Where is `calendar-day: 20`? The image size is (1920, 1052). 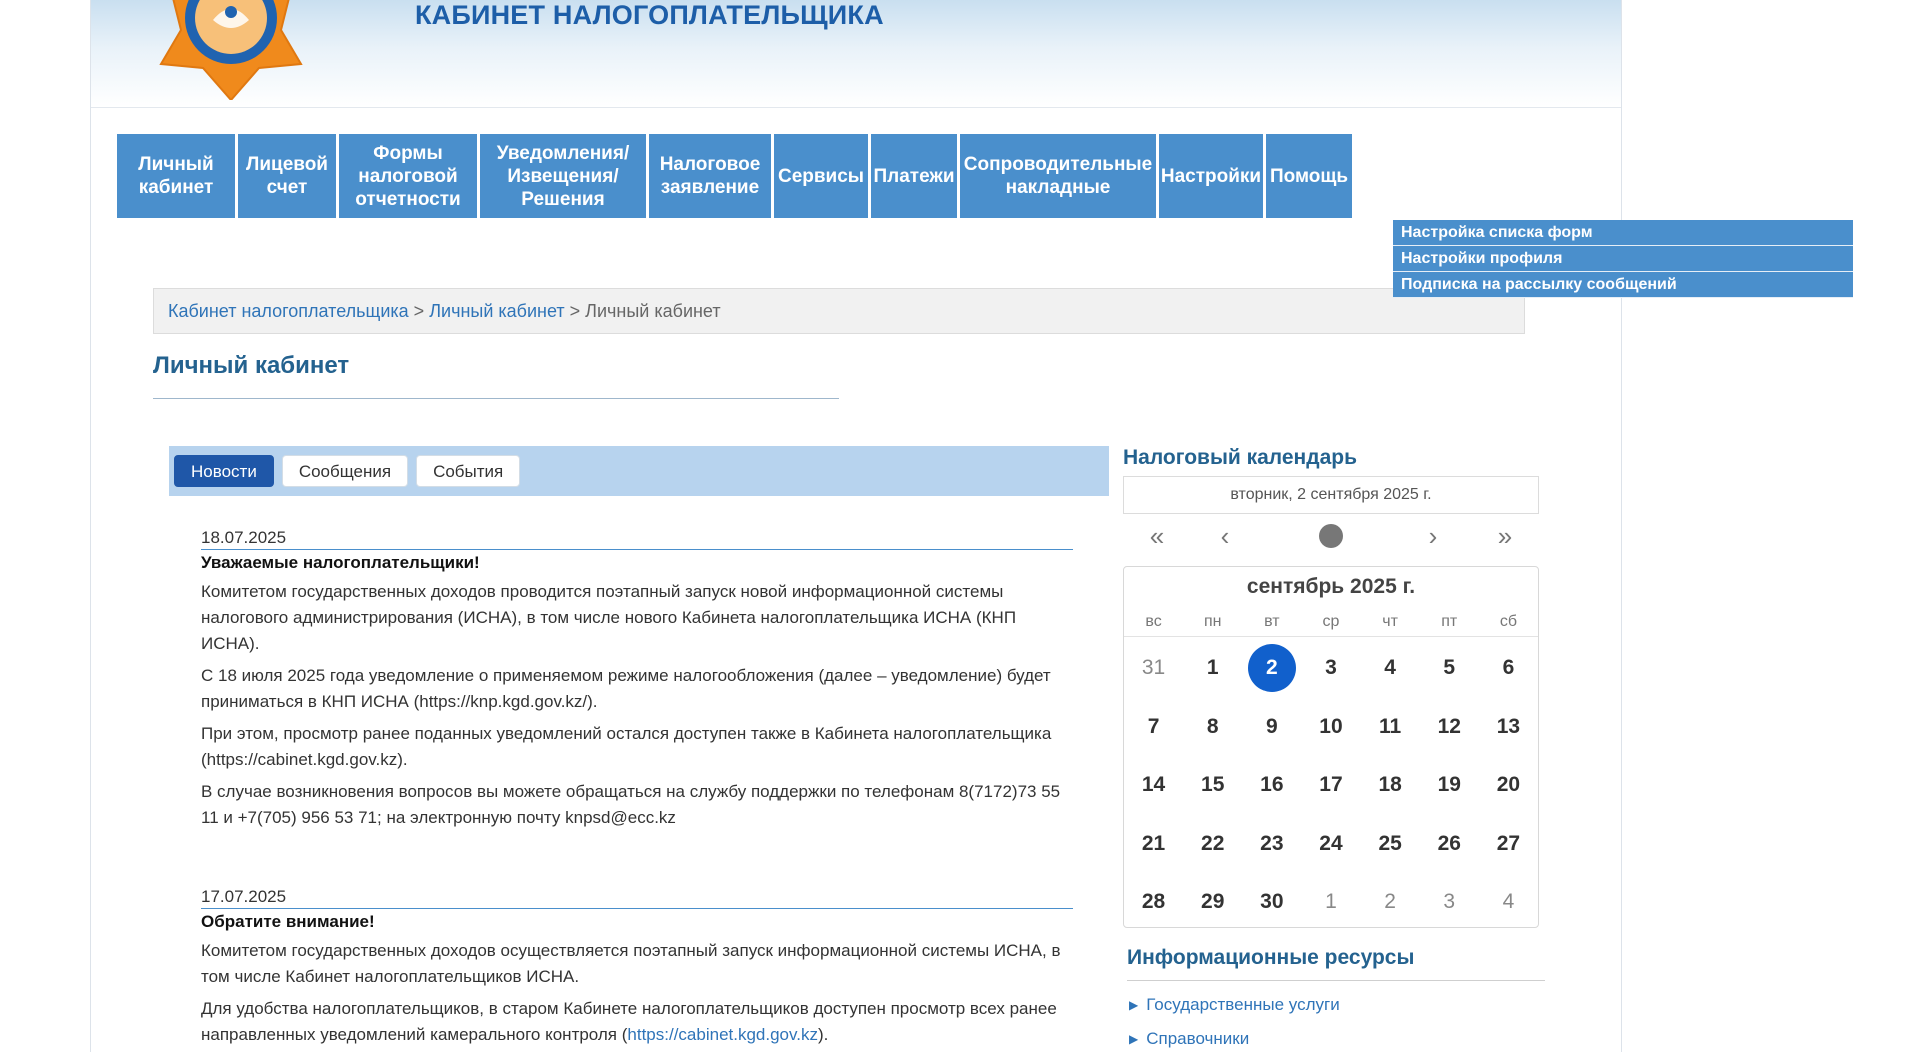
calendar-day: 20 is located at coordinates (1508, 785).